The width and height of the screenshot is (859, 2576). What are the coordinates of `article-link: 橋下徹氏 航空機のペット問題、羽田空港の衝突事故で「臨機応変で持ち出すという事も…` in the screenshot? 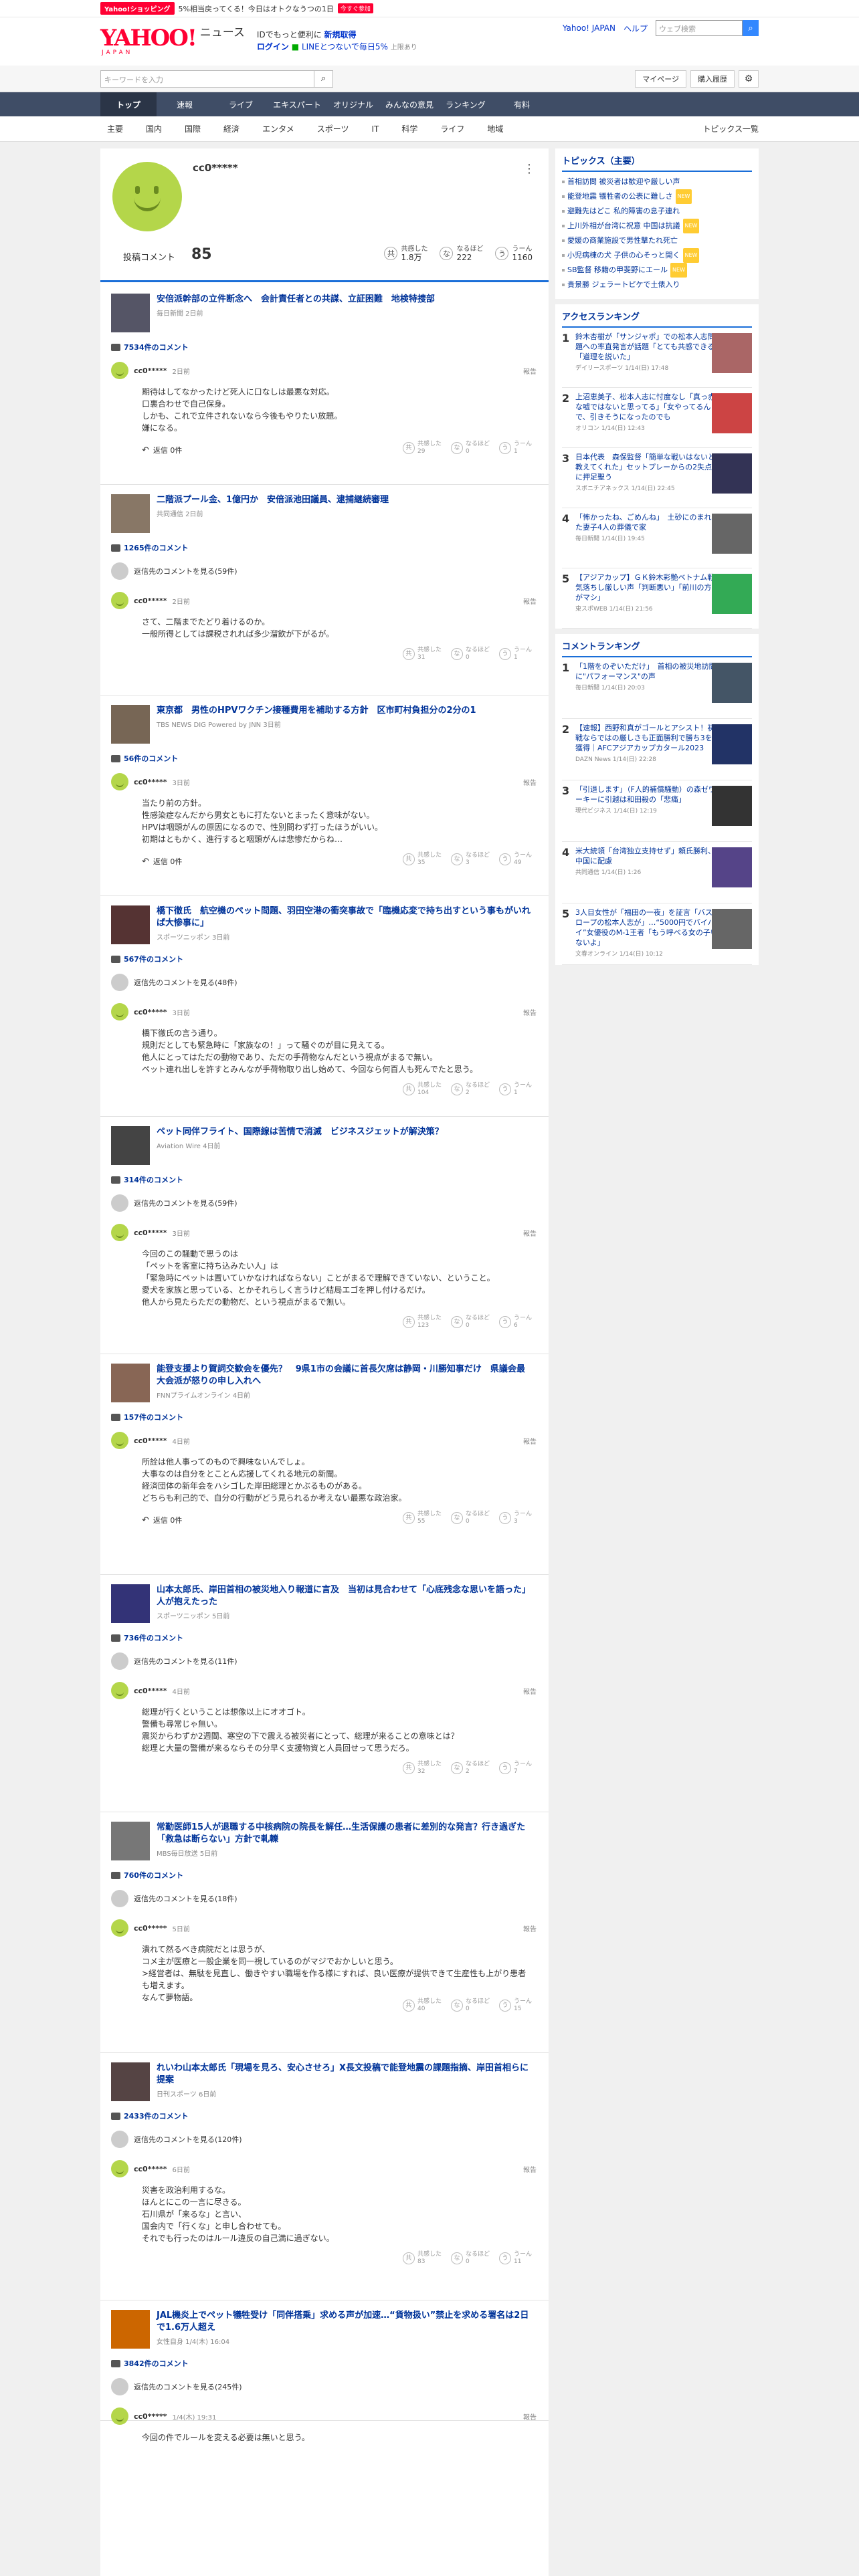 It's located at (321, 924).